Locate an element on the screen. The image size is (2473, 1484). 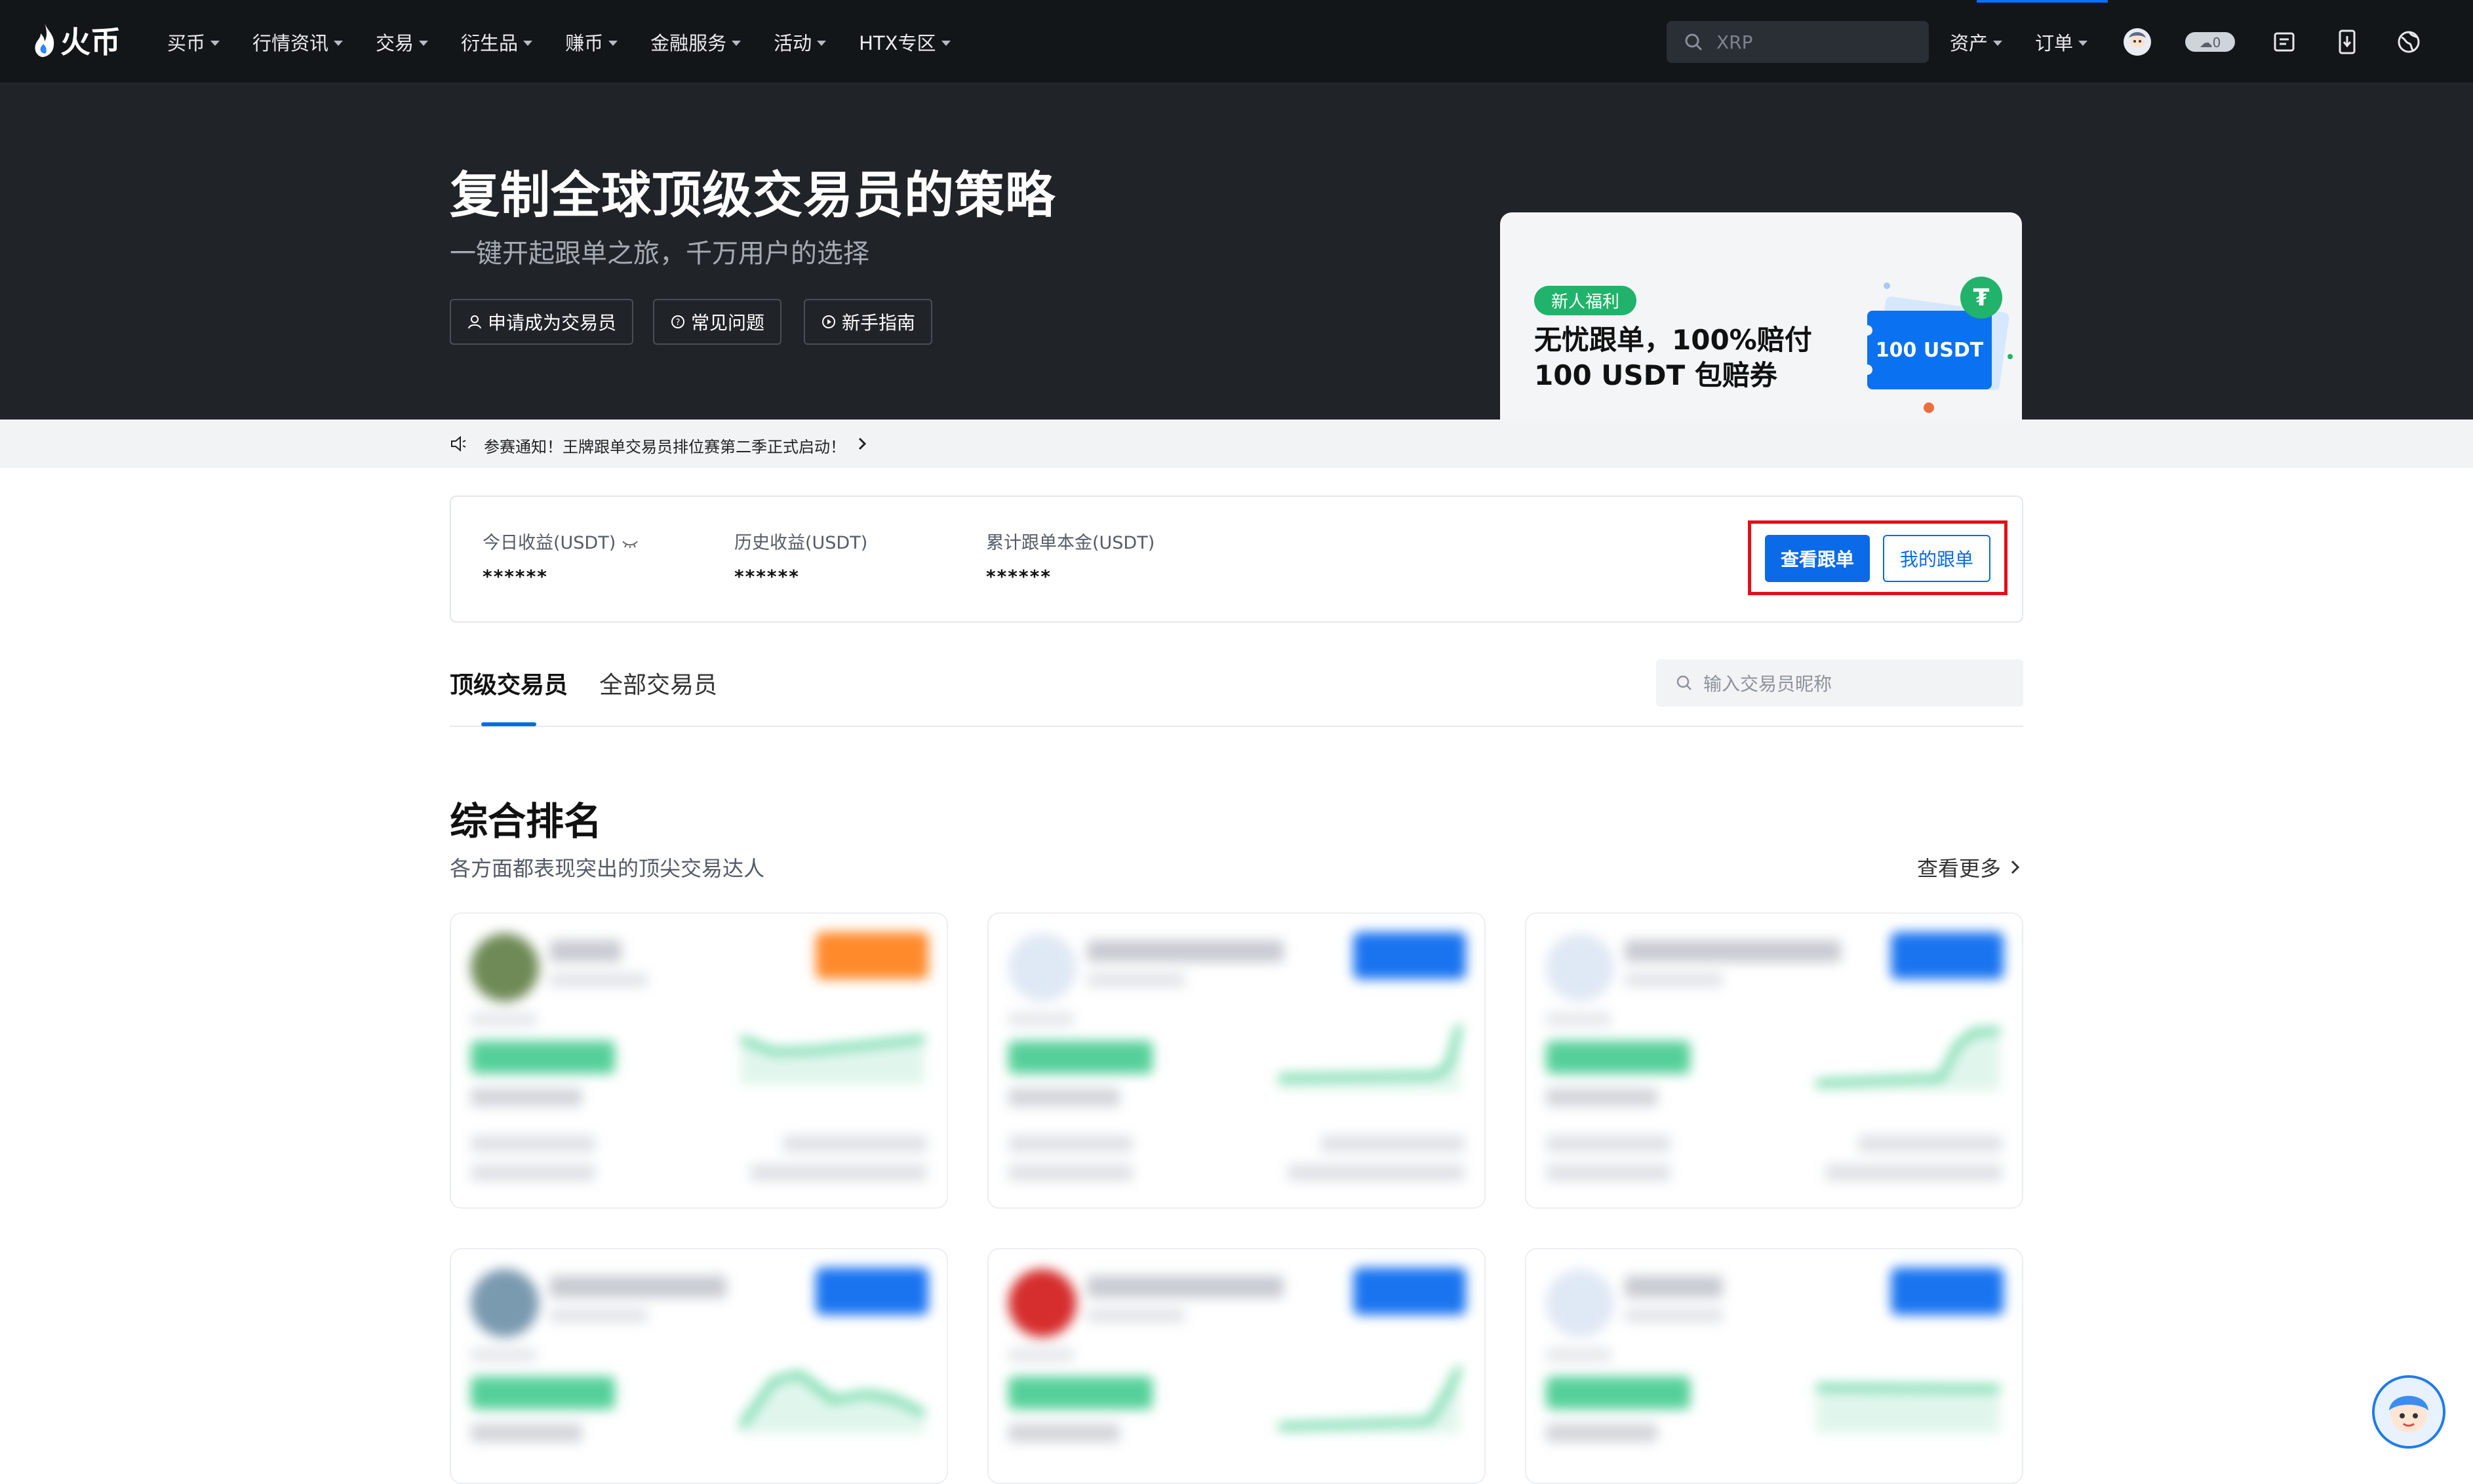
return-rate is located at coordinates (543, 1057).